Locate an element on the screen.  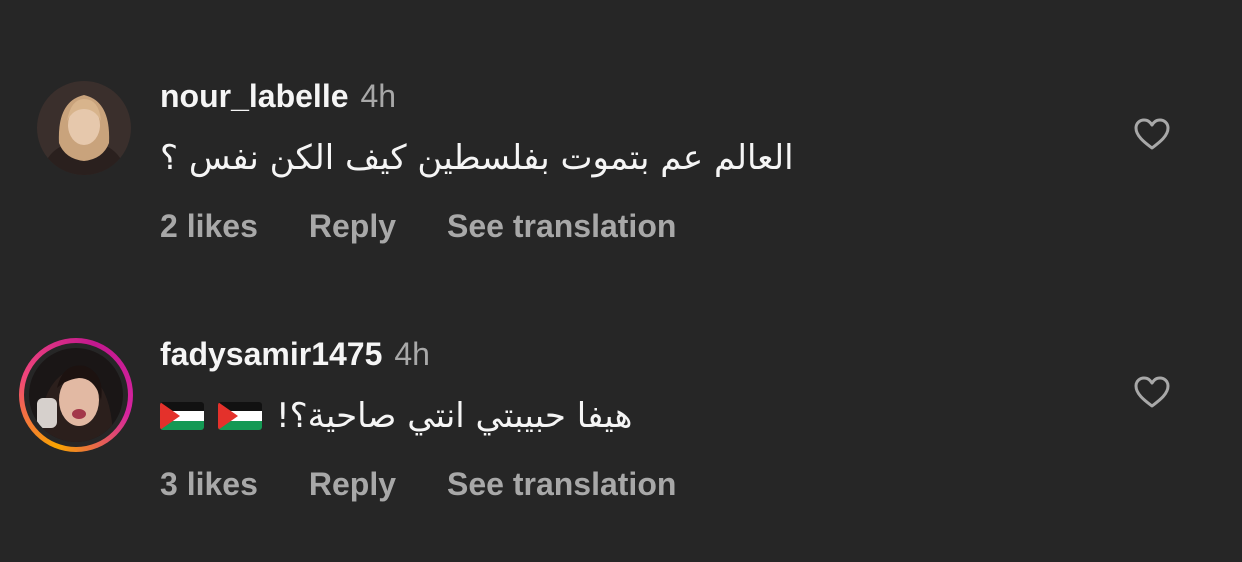
comment-text: العالم عم بتموت بفلسطين كيف الكن نفس ؟ is located at coordinates (477, 158).